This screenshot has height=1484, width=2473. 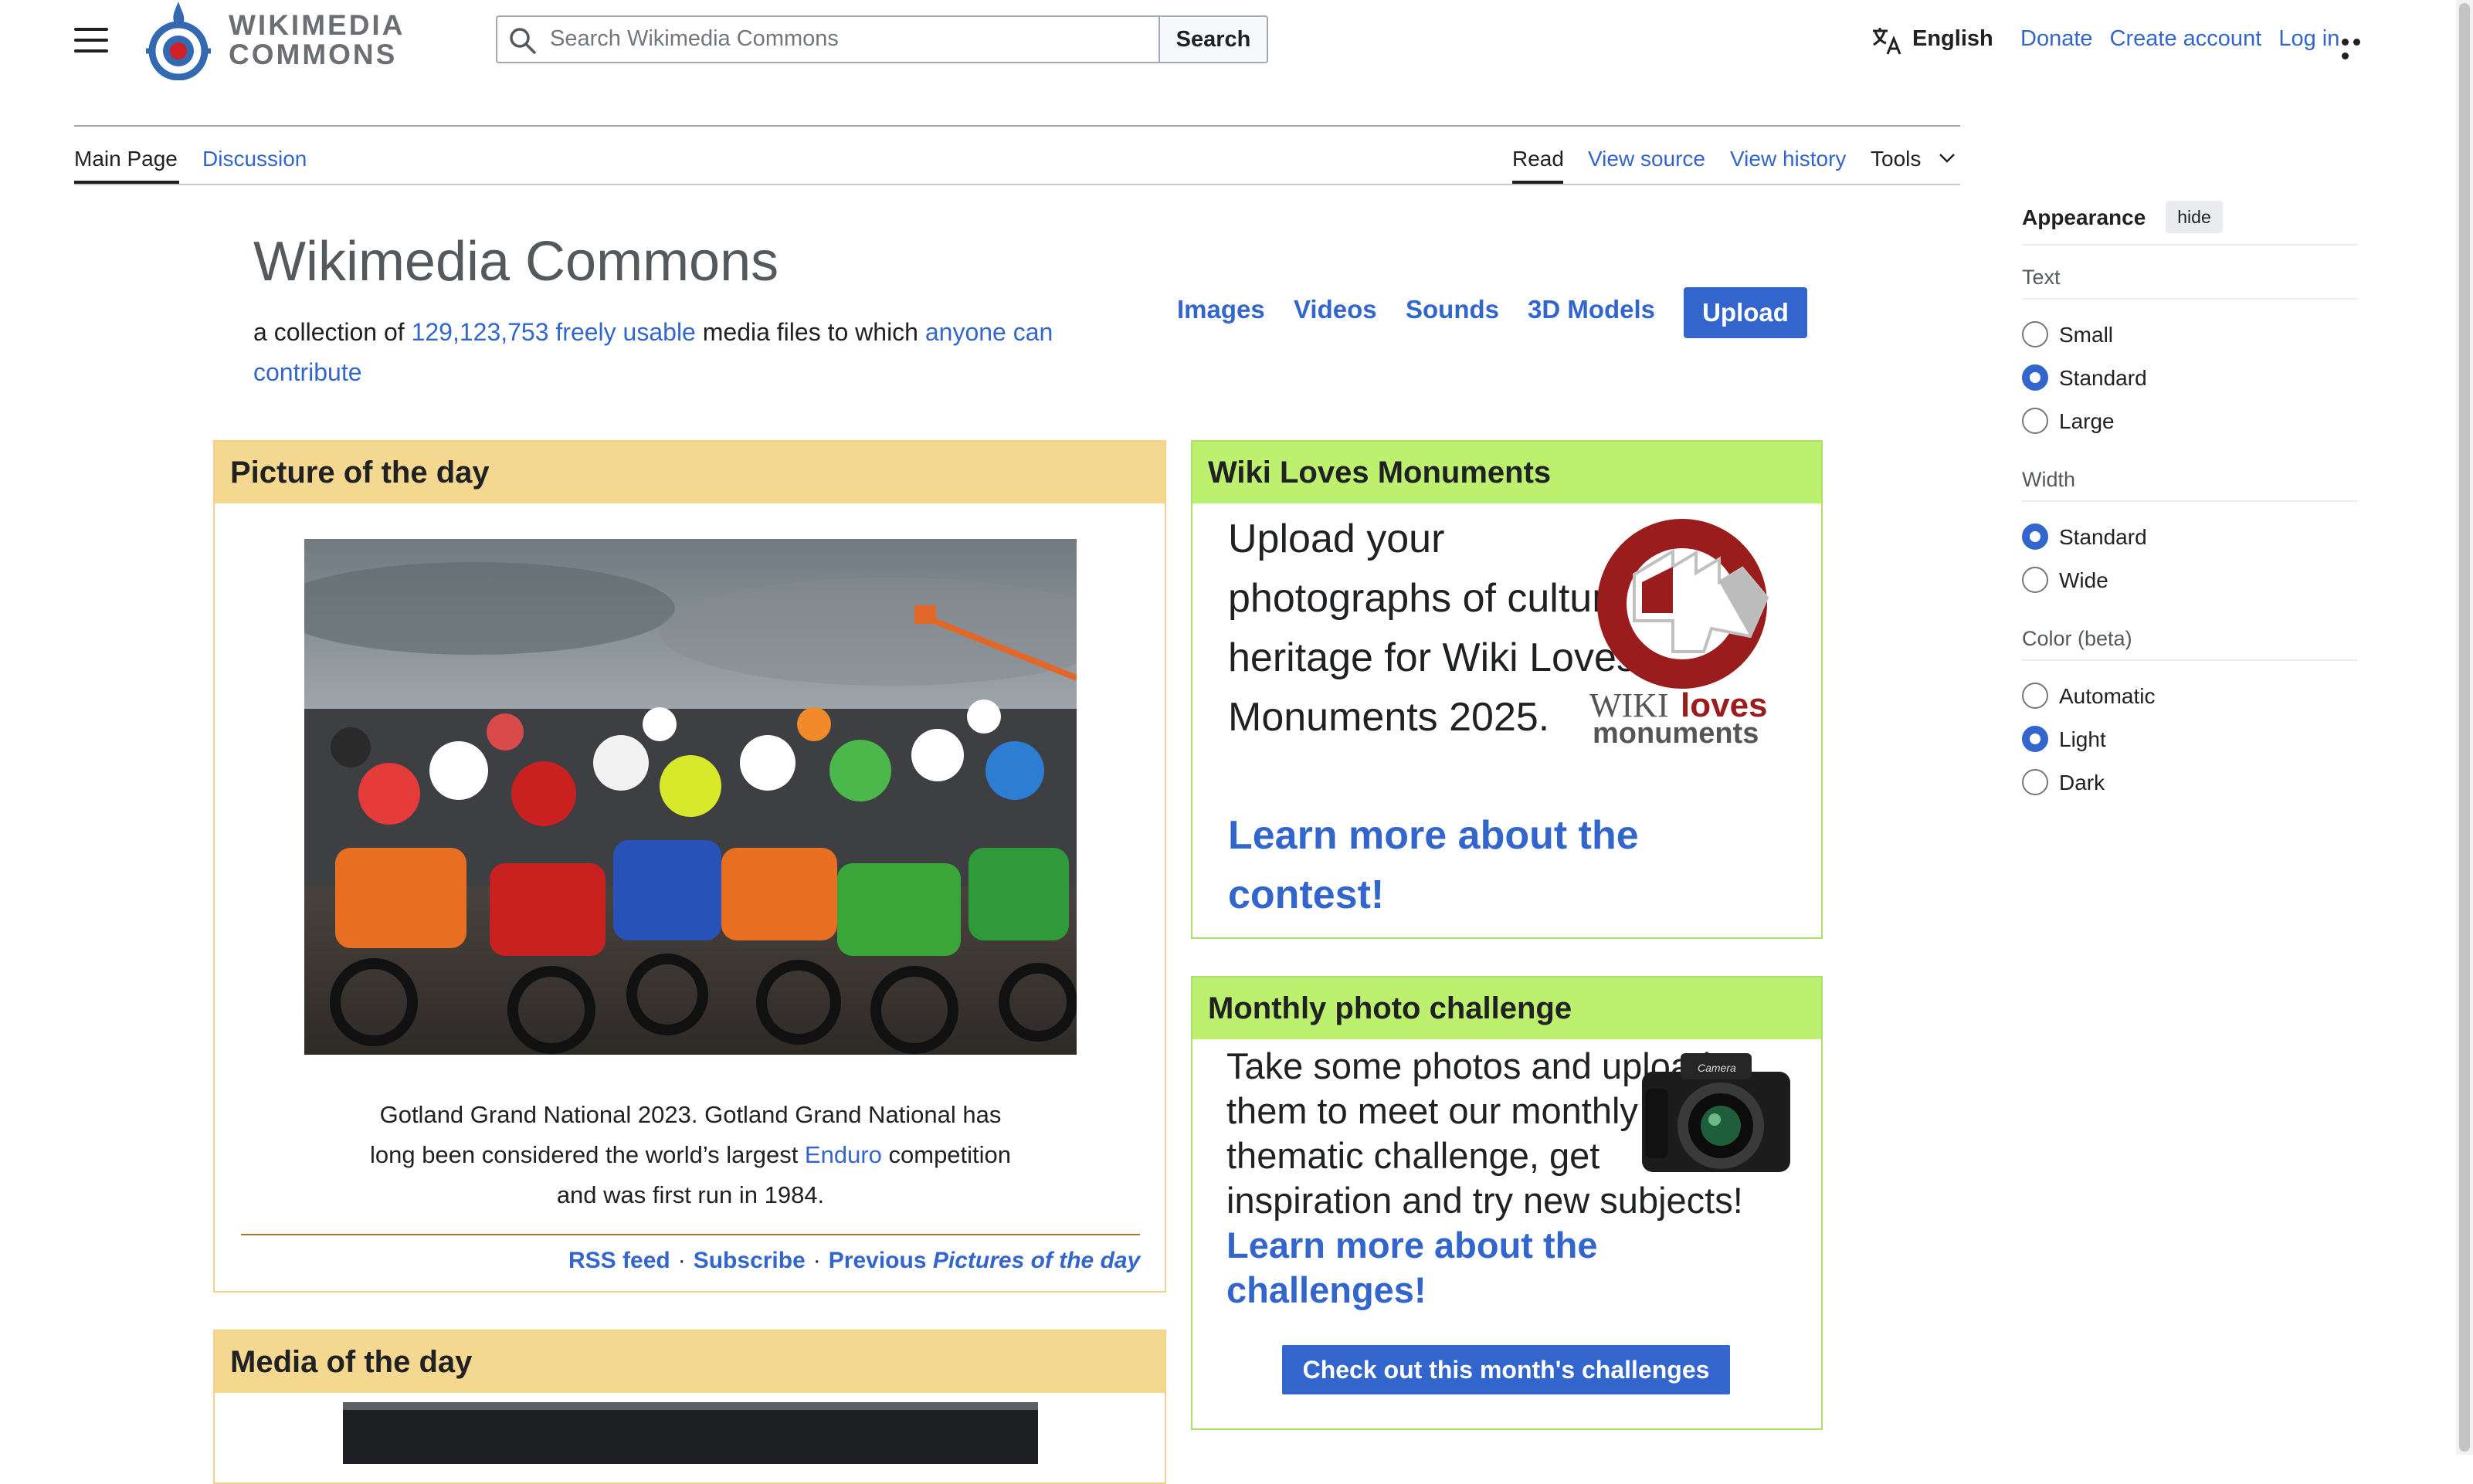 I want to click on language-icon, so click(x=1887, y=41).